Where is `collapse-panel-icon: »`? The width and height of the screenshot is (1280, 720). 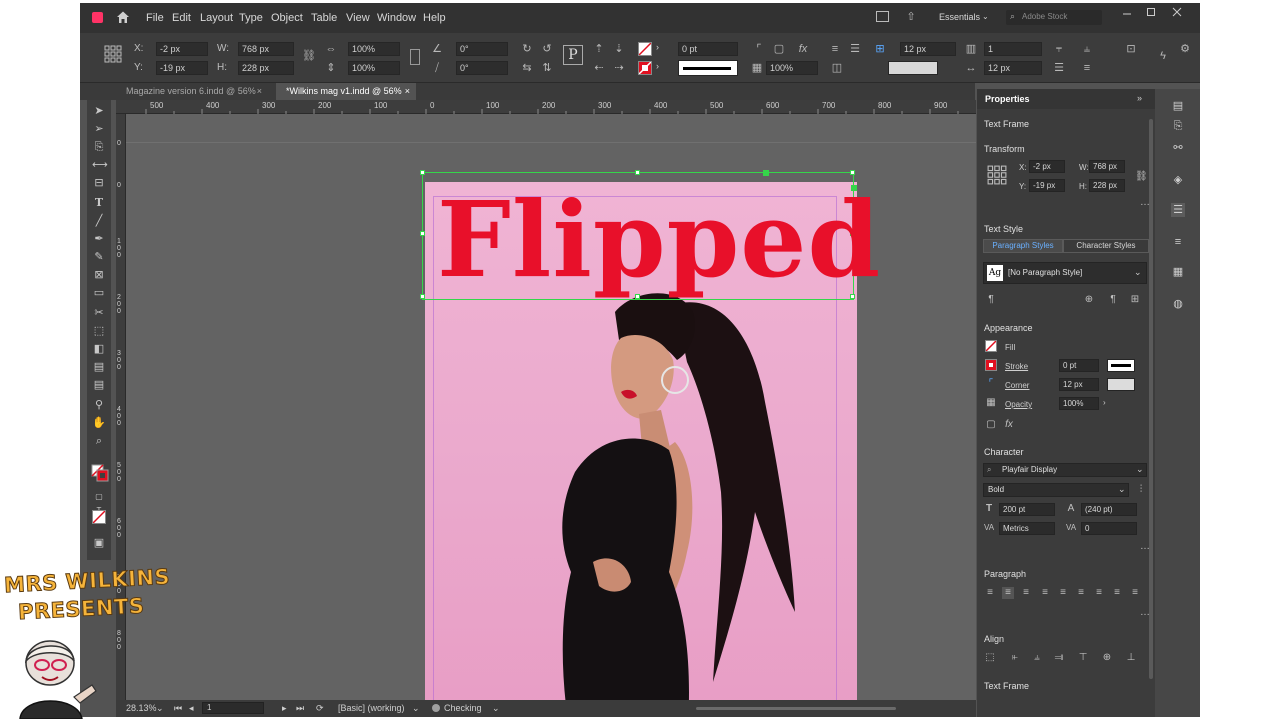
collapse-panel-icon: » is located at coordinates (1139, 98).